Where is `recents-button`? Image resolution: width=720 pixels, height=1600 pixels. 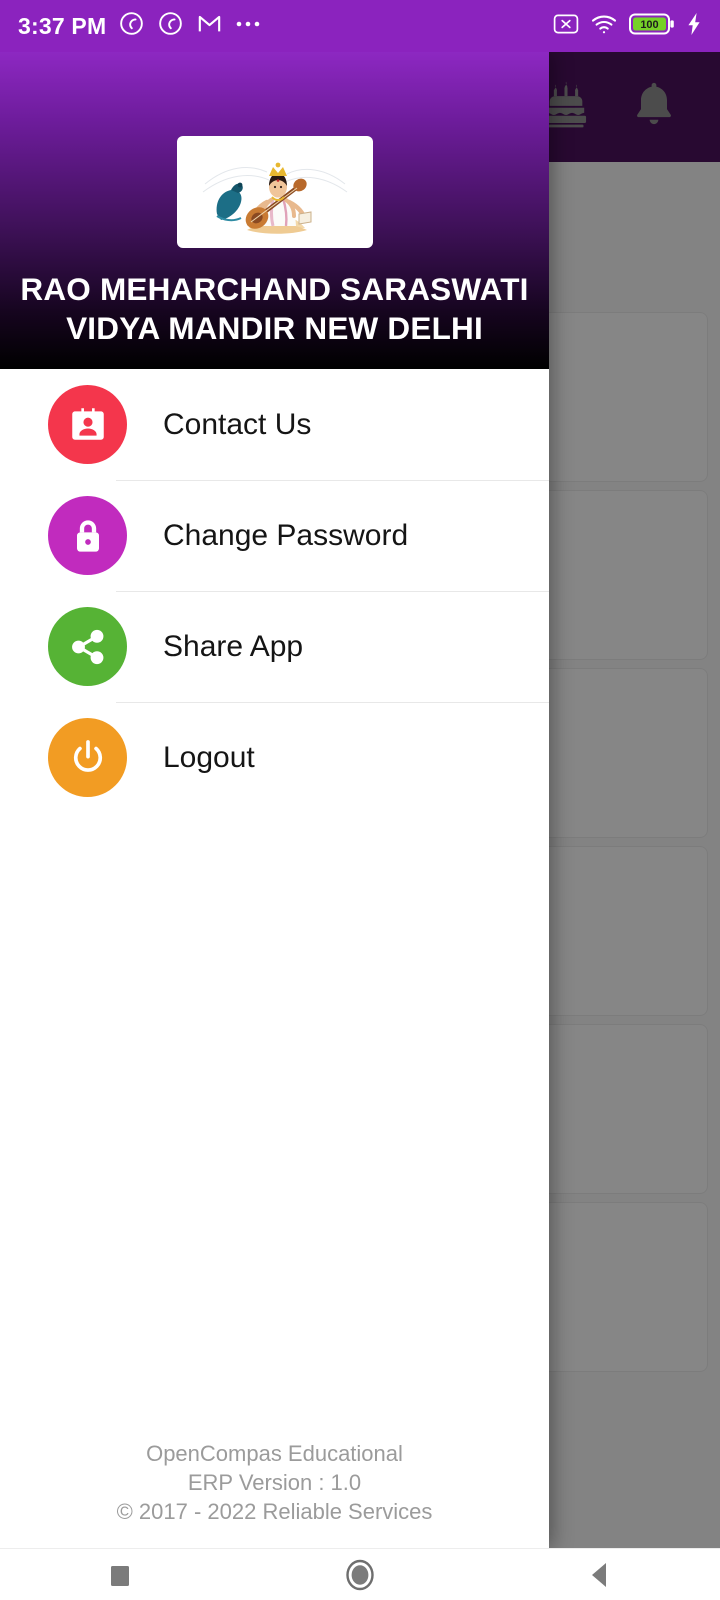
recents-button is located at coordinates (120, 1574).